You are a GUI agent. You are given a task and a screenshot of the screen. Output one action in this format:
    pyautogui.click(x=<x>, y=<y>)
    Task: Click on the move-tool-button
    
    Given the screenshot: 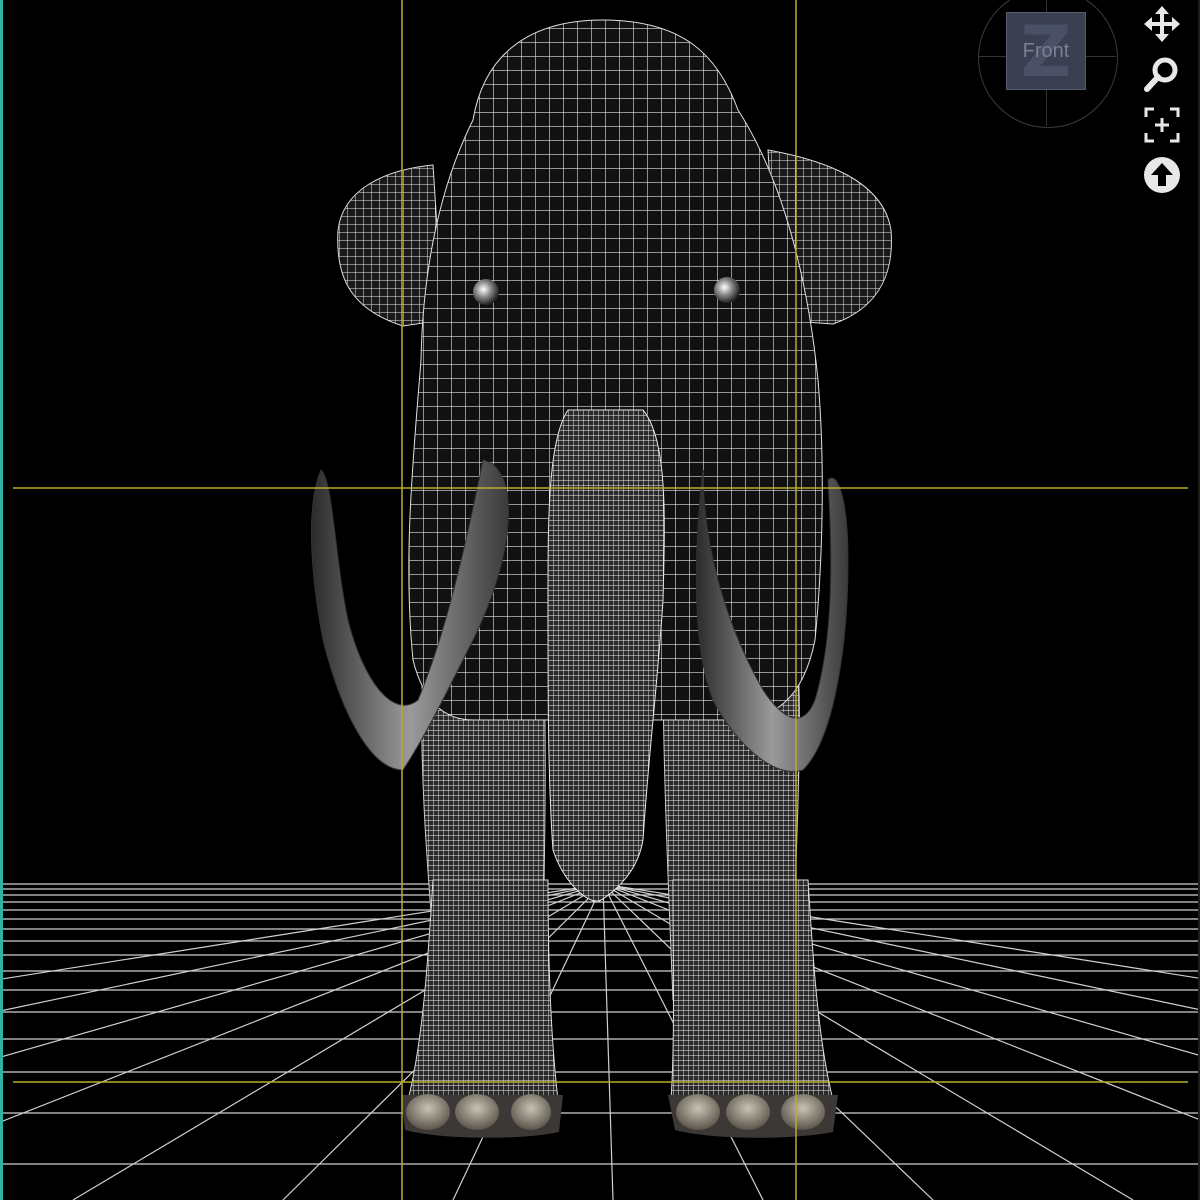 What is the action you would take?
    pyautogui.click(x=1162, y=24)
    